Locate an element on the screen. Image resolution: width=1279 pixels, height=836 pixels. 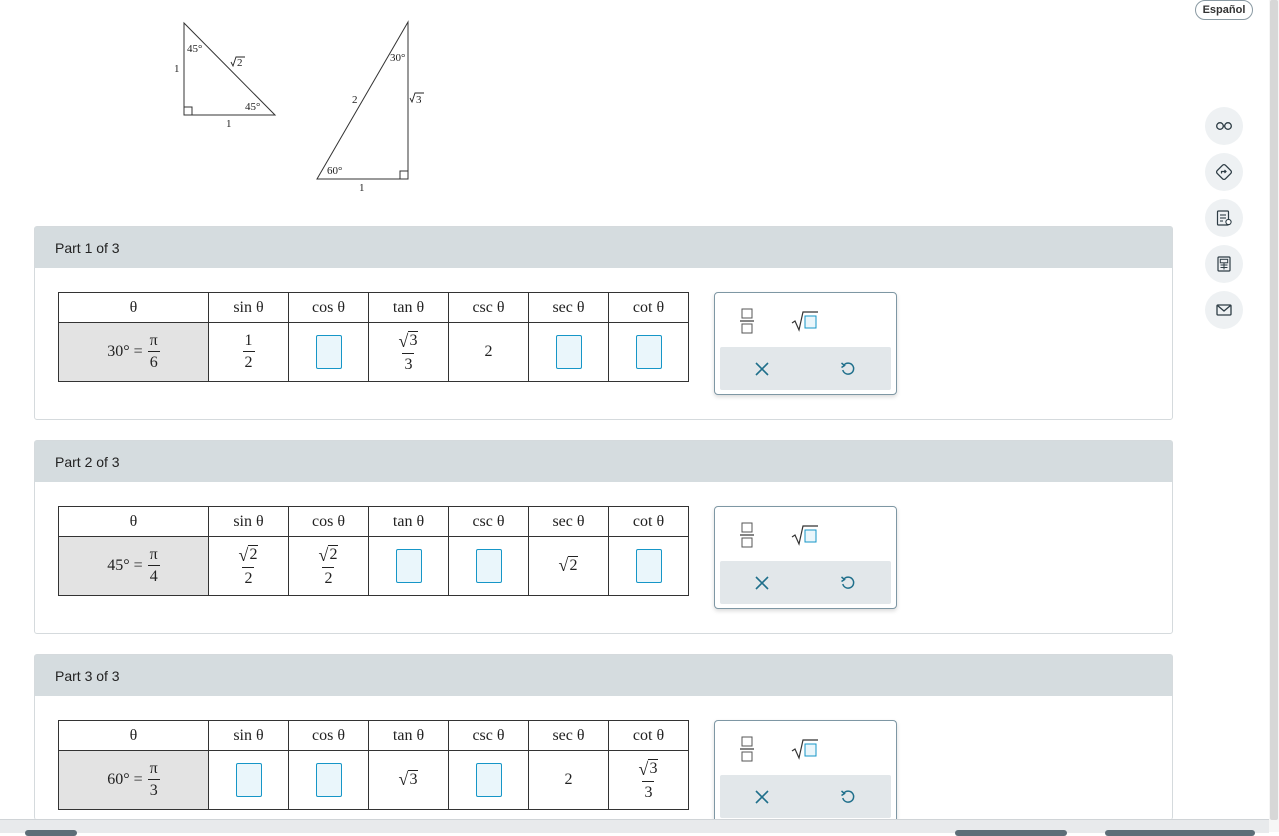
theta-cell: 45° = π4 is located at coordinates (133, 566).